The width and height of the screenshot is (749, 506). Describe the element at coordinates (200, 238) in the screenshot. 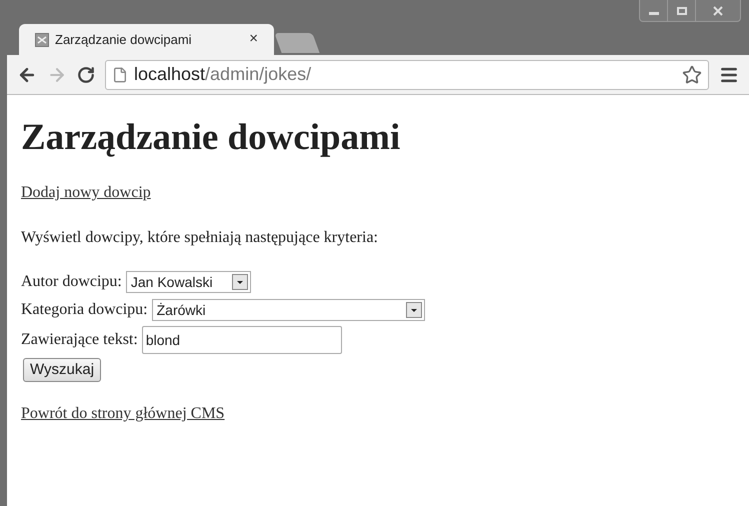

I see `intro-text: Wyświetl dowcipy, które spełniają następujące kryteria:` at that location.